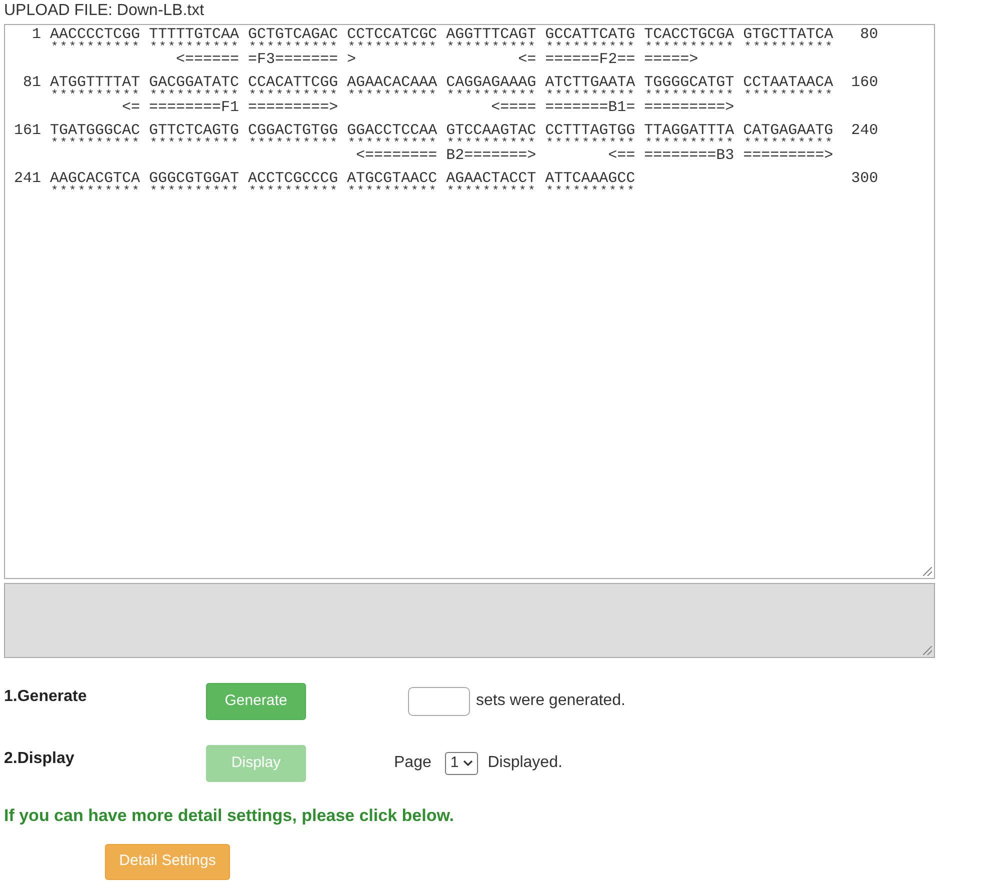 This screenshot has height=893, width=982. I want to click on status-text: Displayed., so click(525, 763).